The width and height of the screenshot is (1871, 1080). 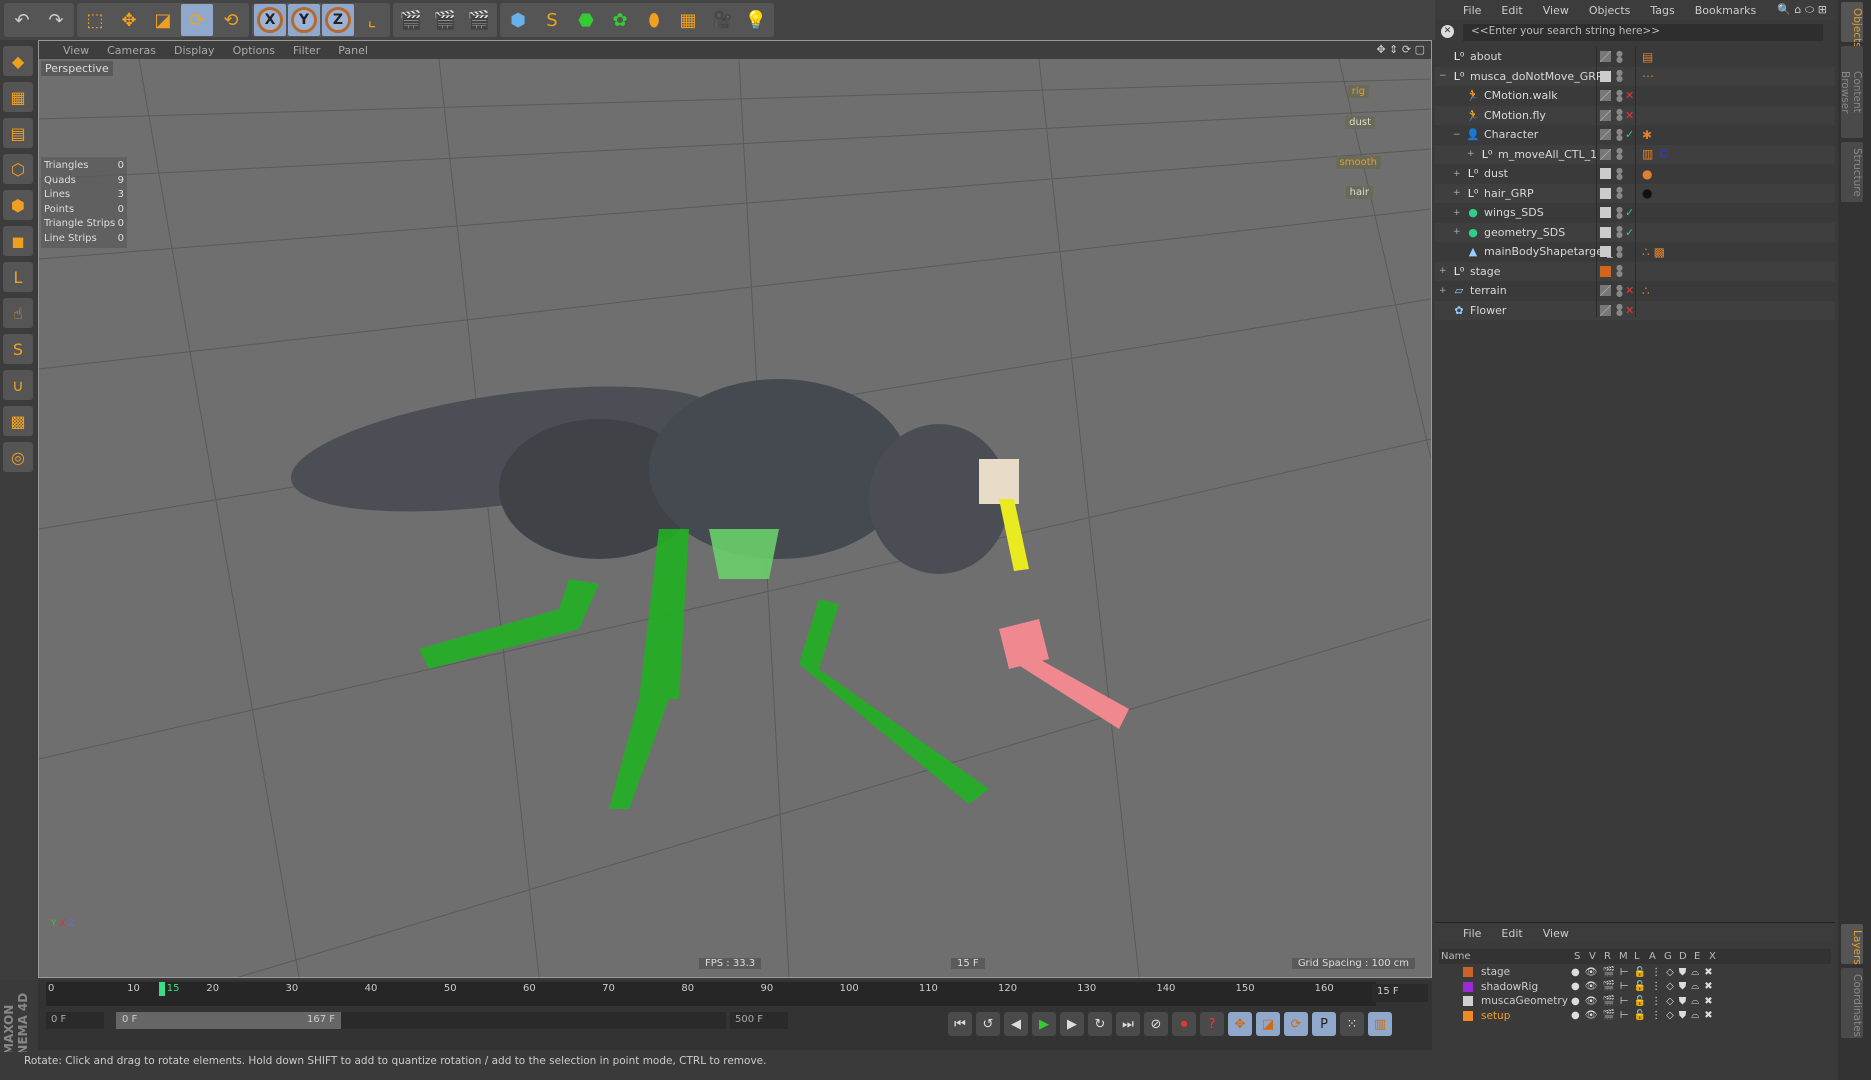 What do you see at coordinates (1851, 92) in the screenshot?
I see `tab-content-browser: Content Browser` at bounding box center [1851, 92].